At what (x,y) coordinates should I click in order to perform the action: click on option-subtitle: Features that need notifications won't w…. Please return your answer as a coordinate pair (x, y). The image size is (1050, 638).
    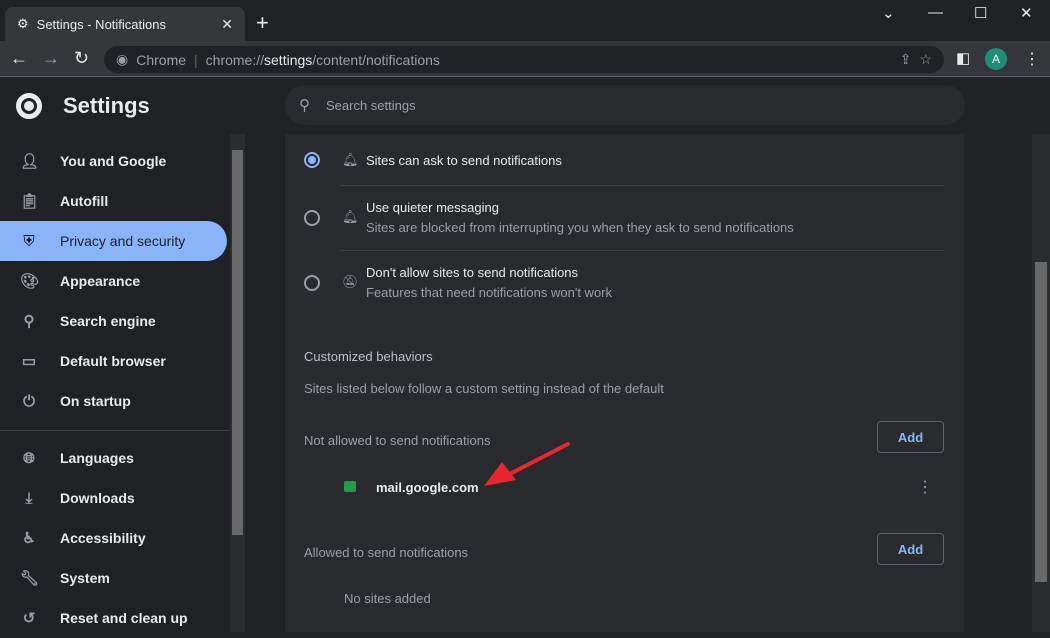
    Looking at the image, I should click on (489, 292).